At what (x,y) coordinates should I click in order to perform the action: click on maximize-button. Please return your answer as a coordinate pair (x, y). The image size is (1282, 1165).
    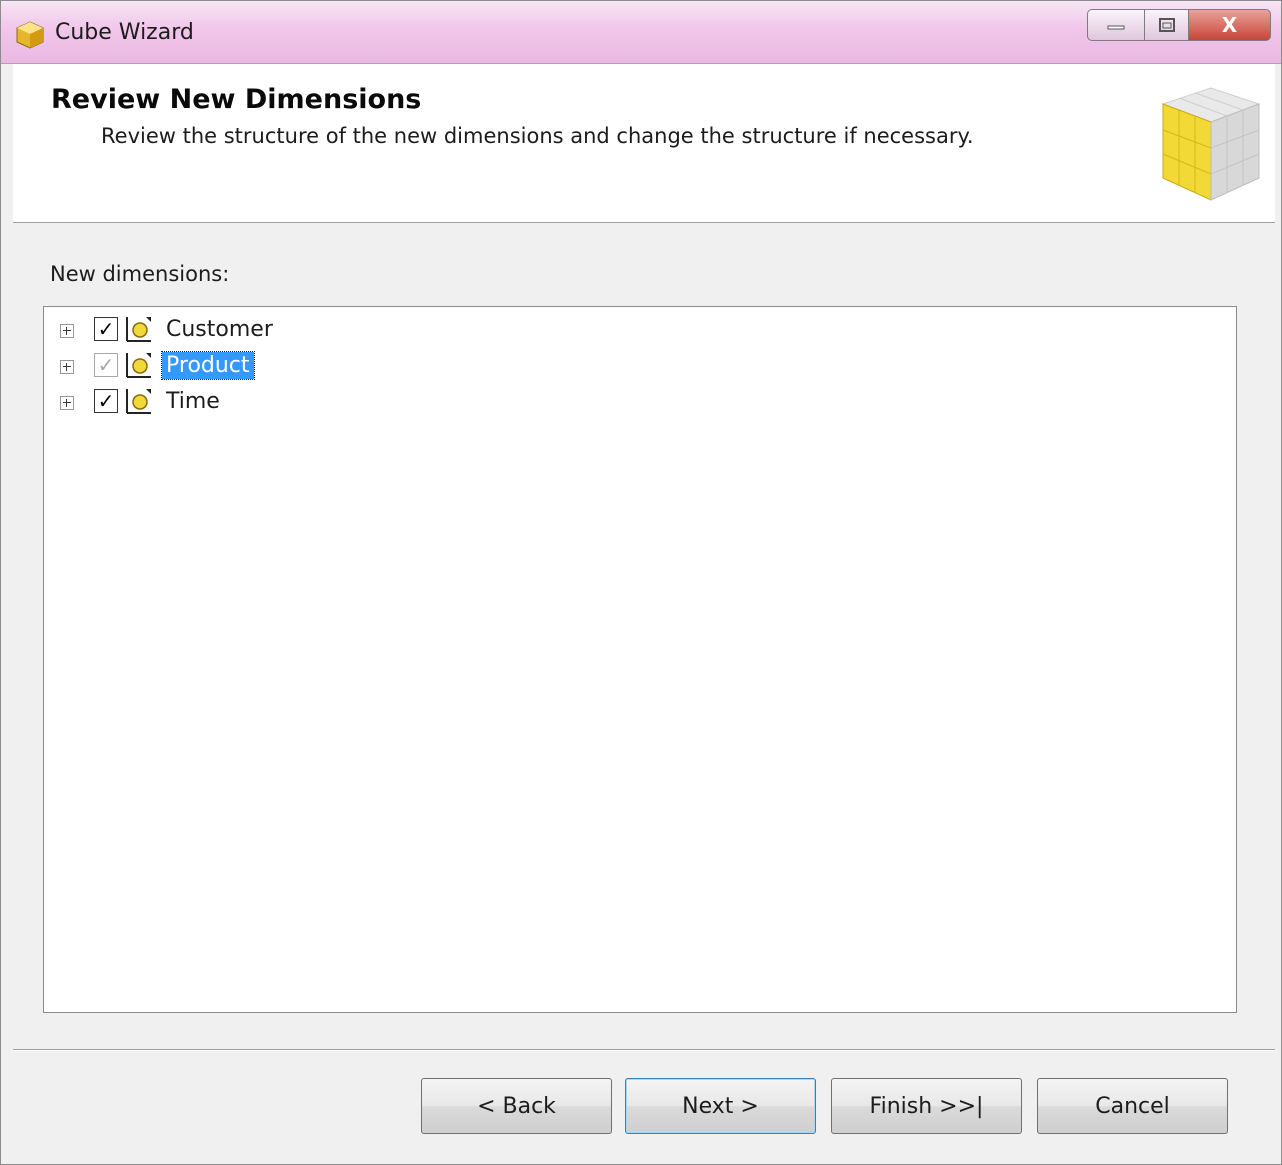
    Looking at the image, I should click on (1167, 25).